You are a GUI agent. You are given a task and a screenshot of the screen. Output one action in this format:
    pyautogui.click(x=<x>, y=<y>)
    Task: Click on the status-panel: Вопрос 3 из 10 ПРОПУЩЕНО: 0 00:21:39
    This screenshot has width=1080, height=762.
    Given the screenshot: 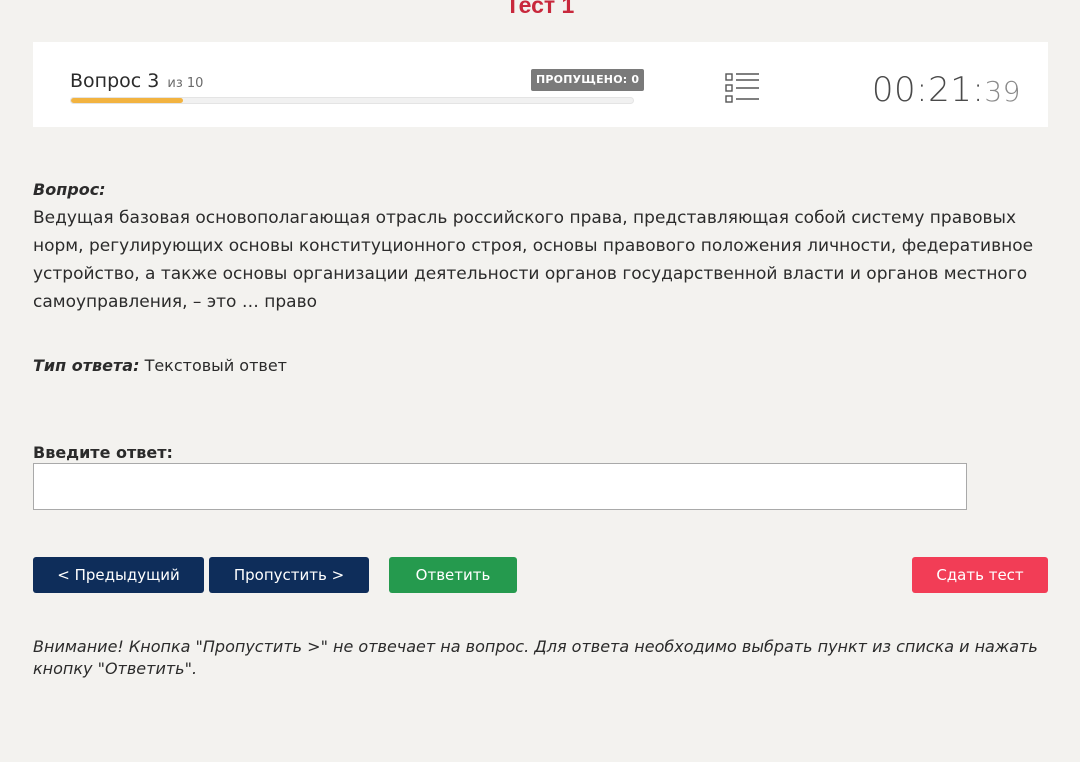 What is the action you would take?
    pyautogui.click(x=540, y=84)
    